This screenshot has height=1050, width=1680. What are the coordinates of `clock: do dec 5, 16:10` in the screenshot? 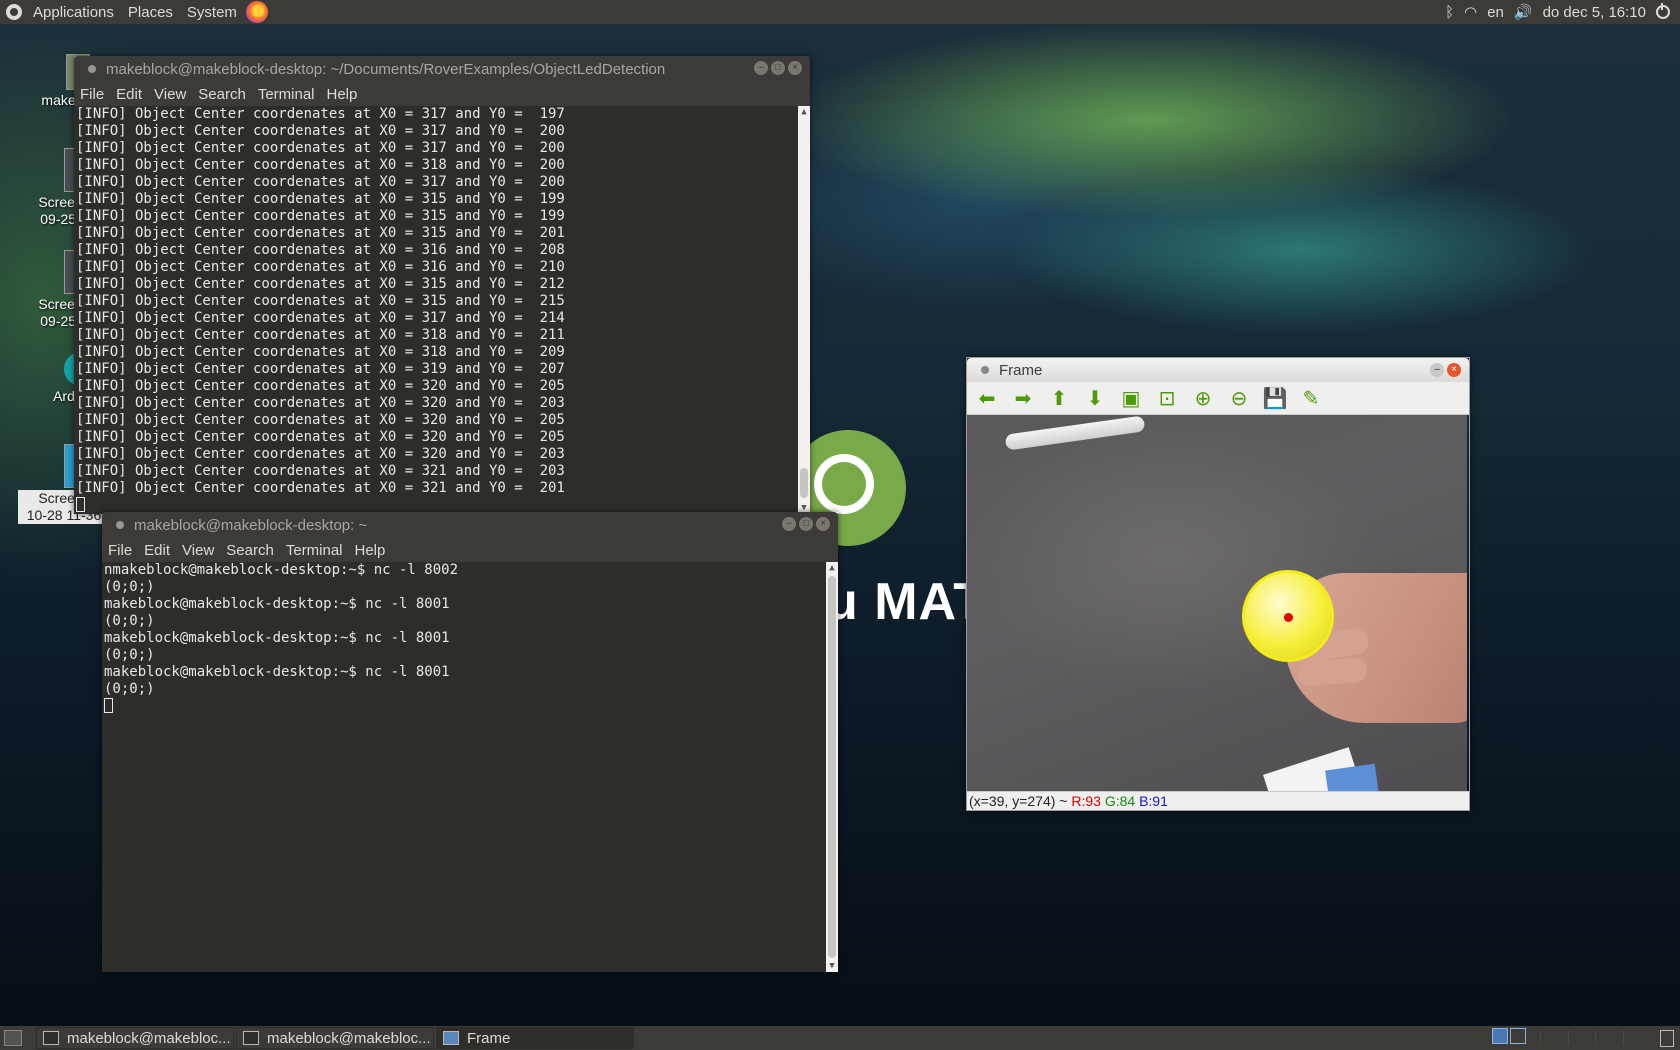 It's located at (1594, 12).